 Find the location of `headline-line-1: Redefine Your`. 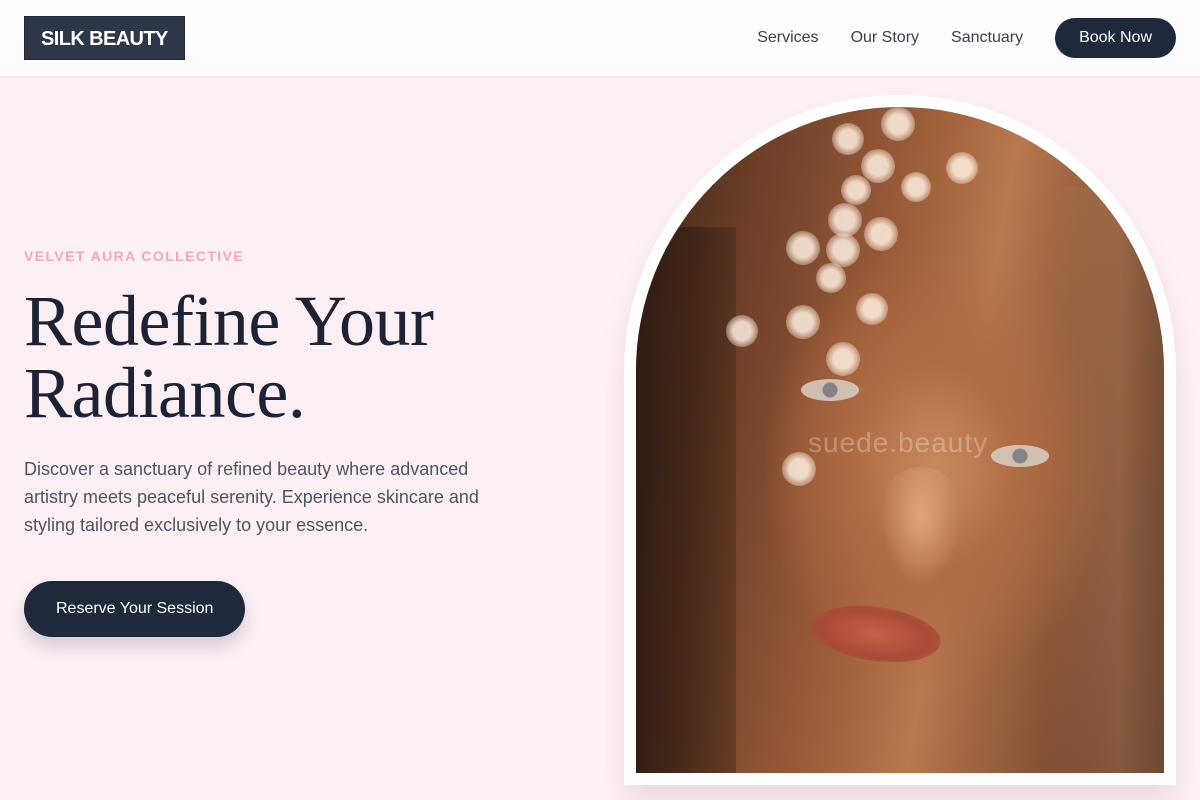

headline-line-1: Redefine Your is located at coordinates (229, 321).